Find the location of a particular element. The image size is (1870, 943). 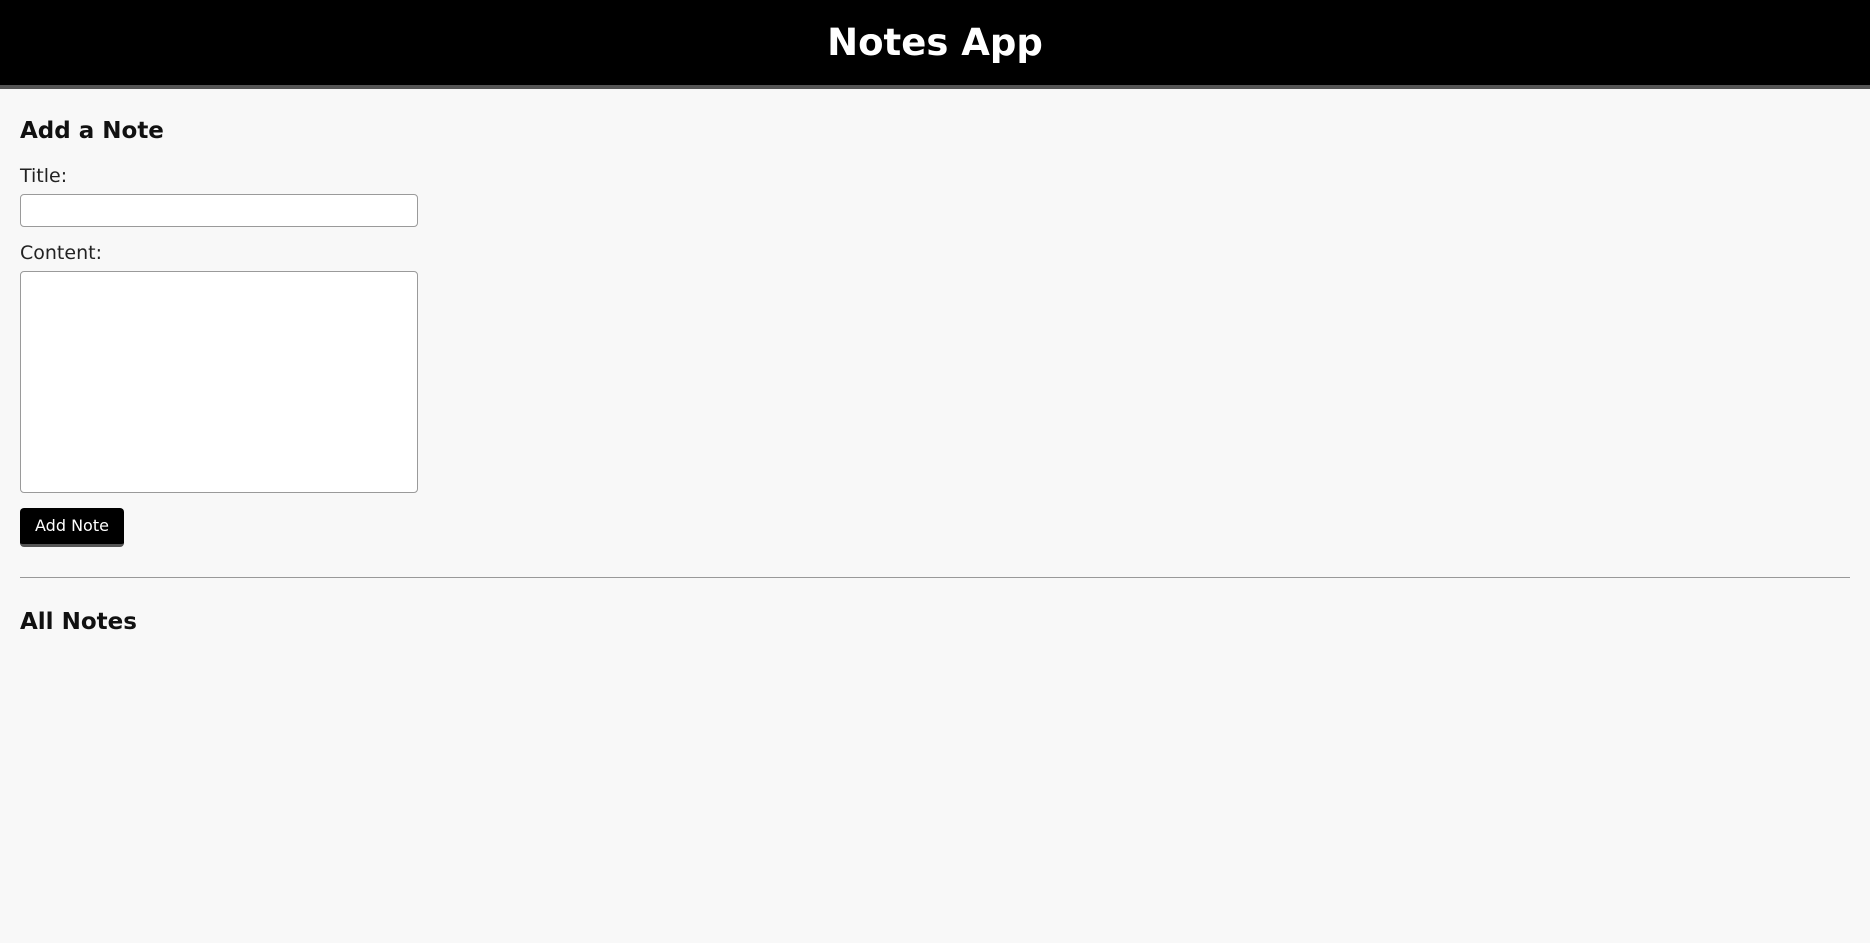

all-notes-heading: All Notes is located at coordinates (78, 622).